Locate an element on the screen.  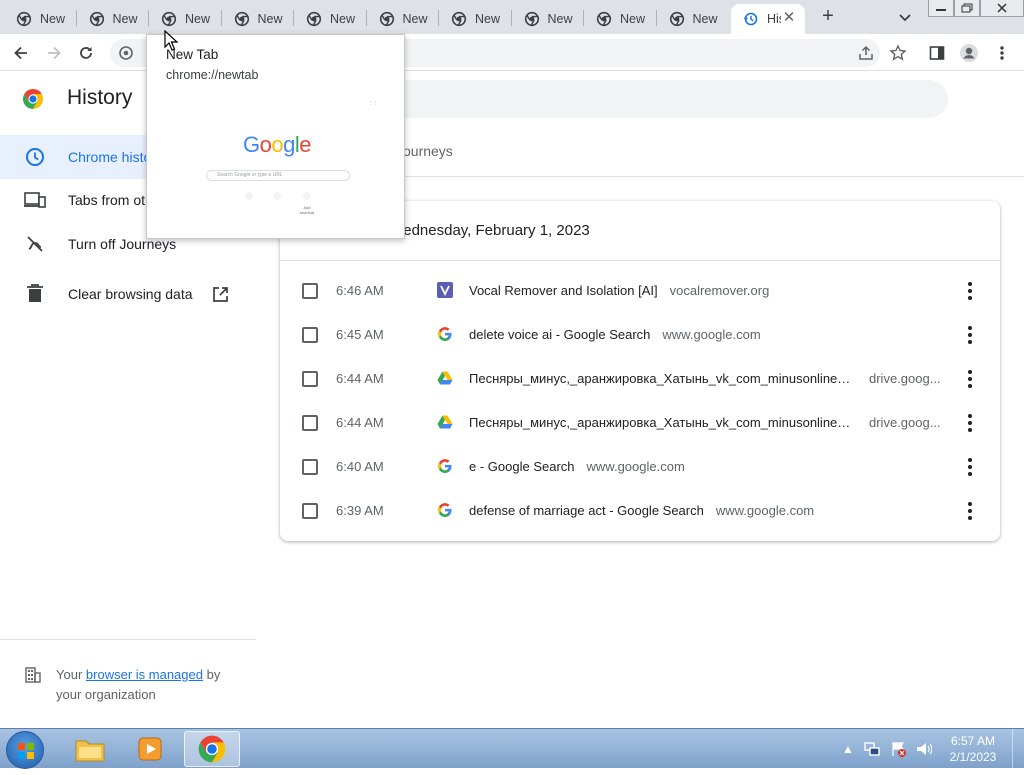
clock-time: 6:57 AM is located at coordinates (973, 741).